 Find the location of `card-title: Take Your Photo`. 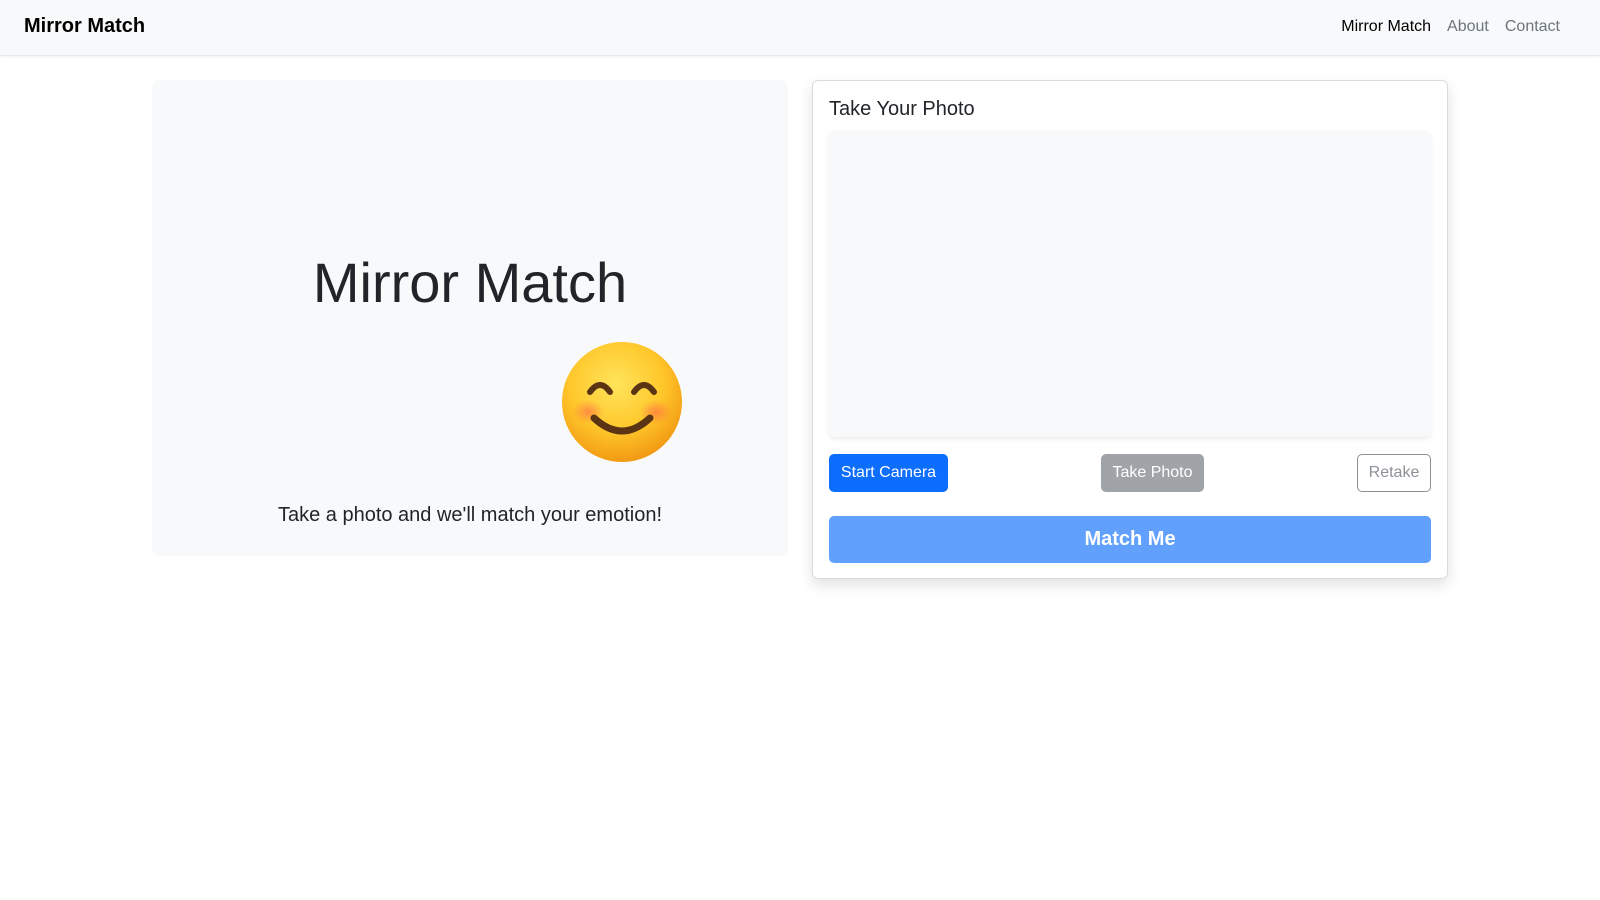

card-title: Take Your Photo is located at coordinates (902, 109).